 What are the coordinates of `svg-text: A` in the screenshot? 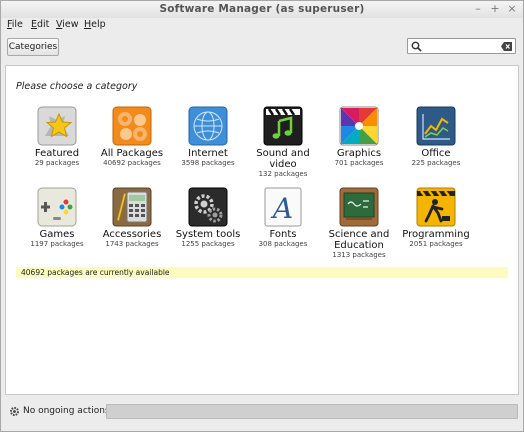 It's located at (281, 208).